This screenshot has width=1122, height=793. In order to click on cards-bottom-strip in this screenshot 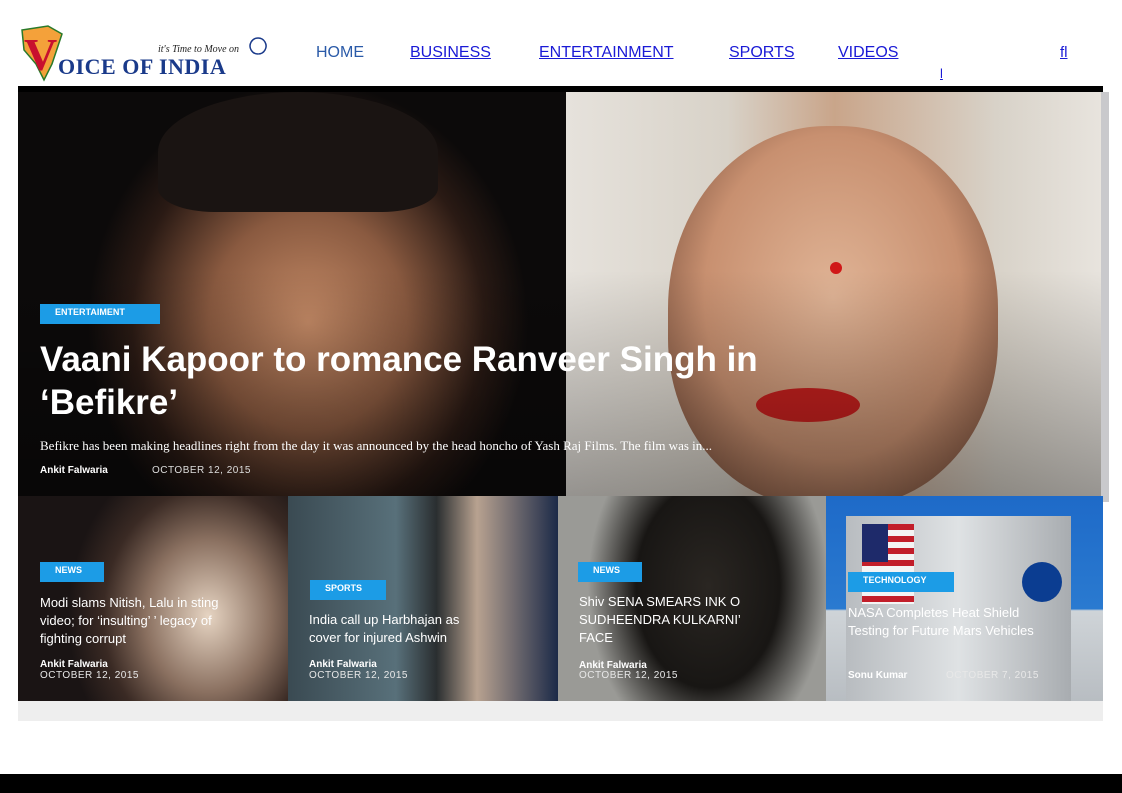, I will do `click(560, 711)`.